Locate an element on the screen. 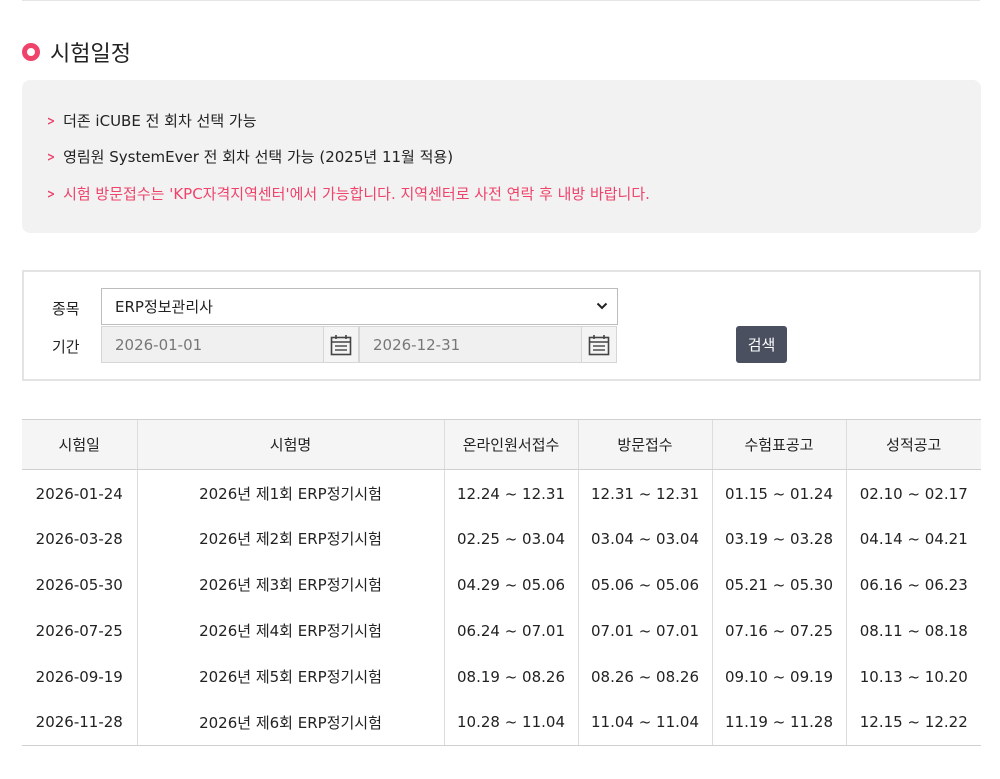  result-announcement-cell: 08.11 ~ 08.18 is located at coordinates (913, 630).